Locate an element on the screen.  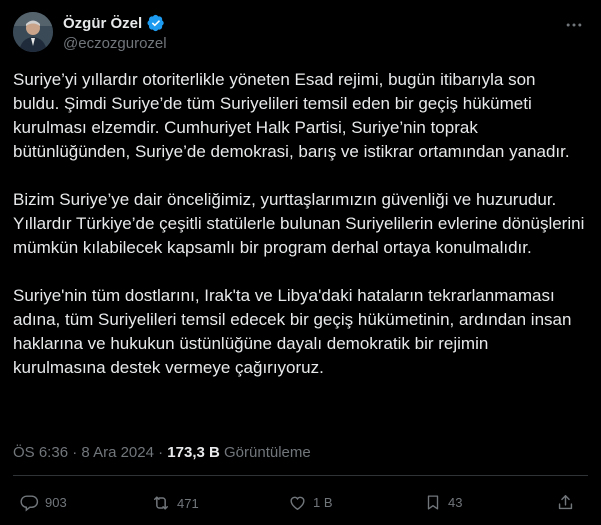
reply-count: 903 is located at coordinates (56, 502).